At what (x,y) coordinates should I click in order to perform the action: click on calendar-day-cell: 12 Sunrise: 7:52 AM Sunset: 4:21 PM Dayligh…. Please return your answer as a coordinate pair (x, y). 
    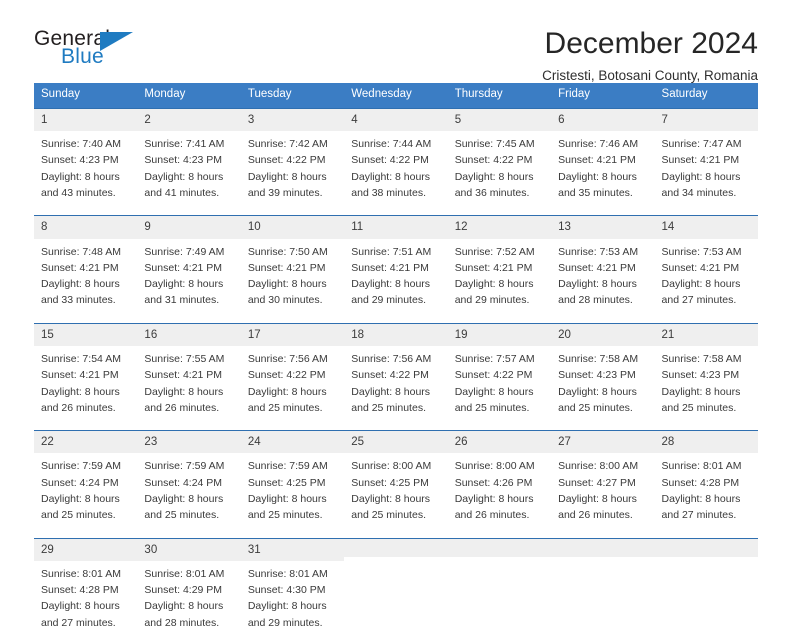
    Looking at the image, I should click on (499, 262).